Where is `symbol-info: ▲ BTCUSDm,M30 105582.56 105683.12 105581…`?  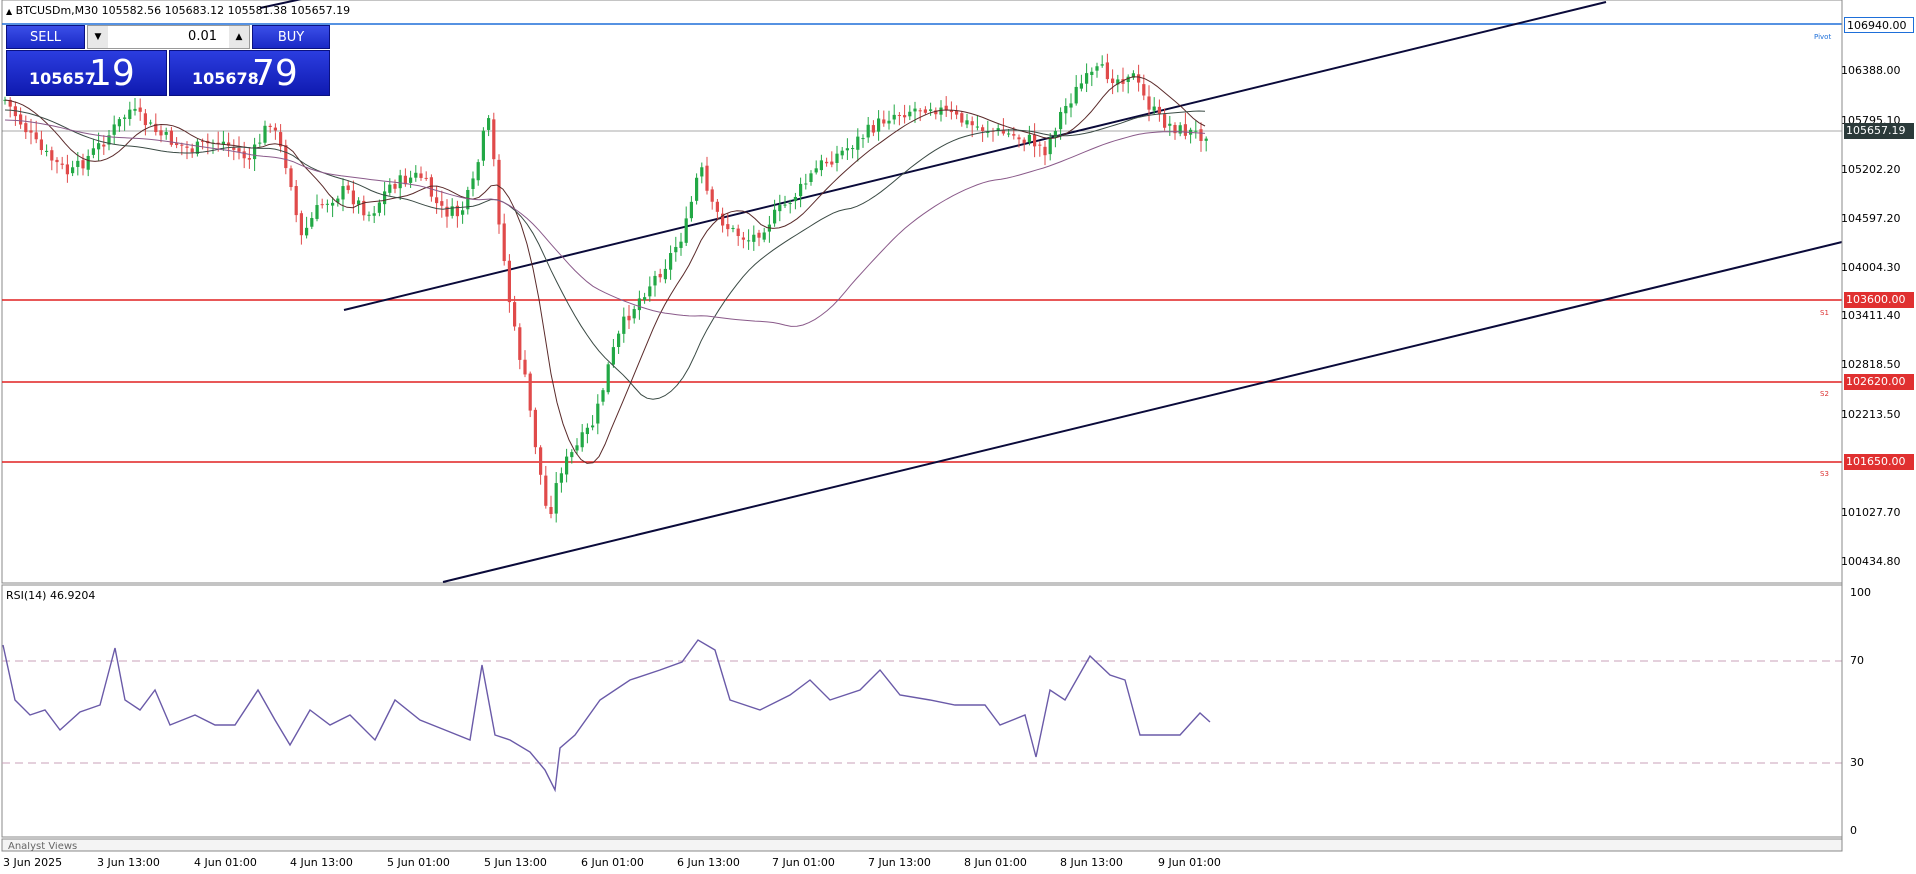
symbol-info: ▲ BTCUSDm,M30 105582.56 105683.12 105581… is located at coordinates (178, 10).